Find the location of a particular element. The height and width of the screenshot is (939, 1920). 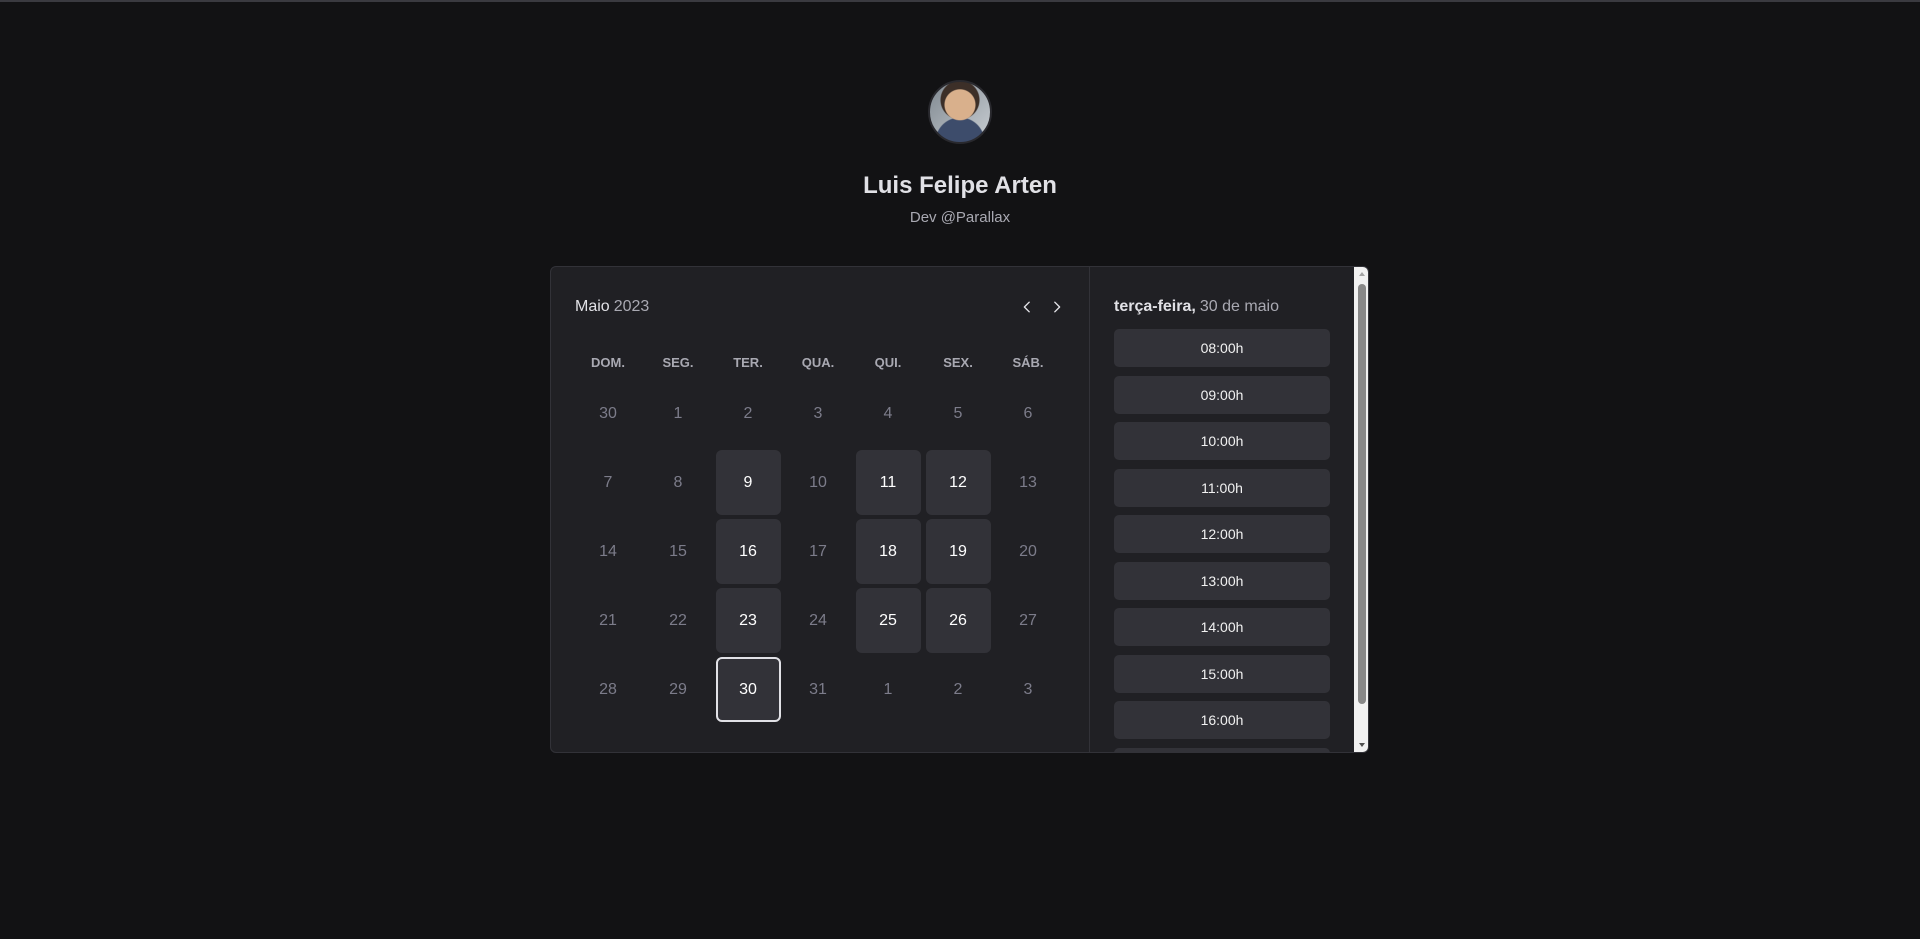

calendar-title: Maio 2023 is located at coordinates (821, 307).